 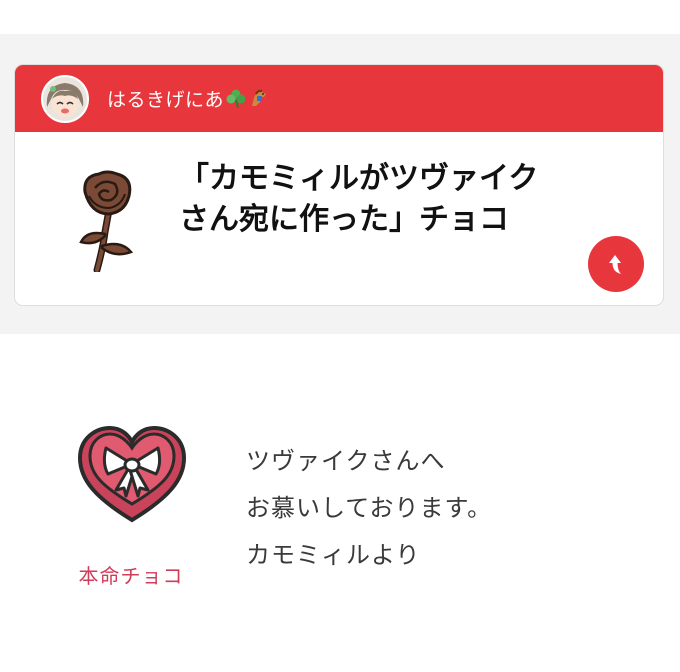 I want to click on share-button, so click(x=616, y=264).